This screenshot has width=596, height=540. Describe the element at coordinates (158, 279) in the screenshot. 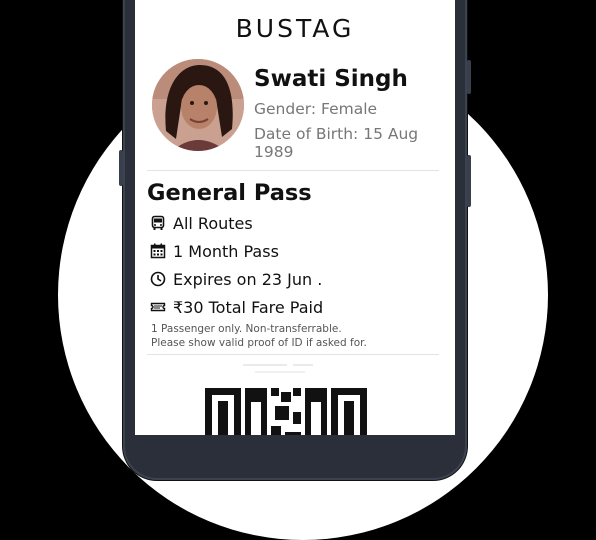

I see `clock-icon` at that location.